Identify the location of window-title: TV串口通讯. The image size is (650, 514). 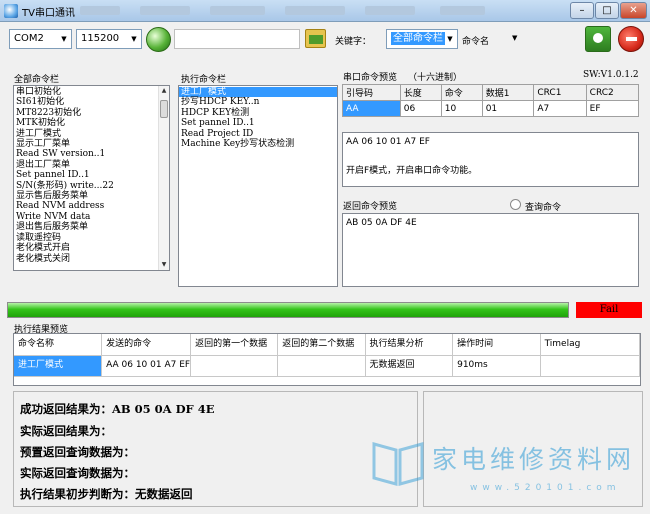
(48, 13).